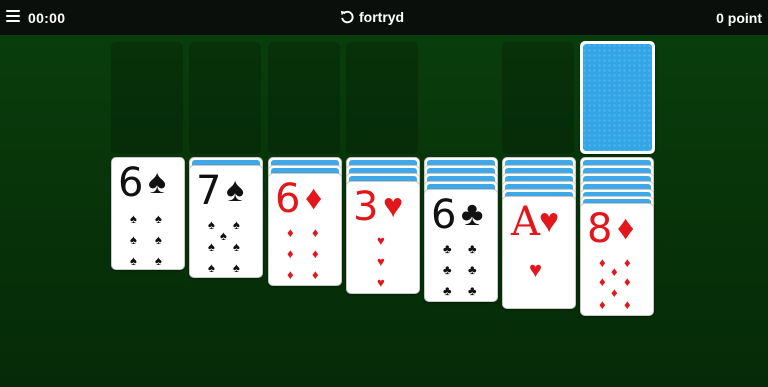  What do you see at coordinates (538, 98) in the screenshot?
I see `waste-slot` at bounding box center [538, 98].